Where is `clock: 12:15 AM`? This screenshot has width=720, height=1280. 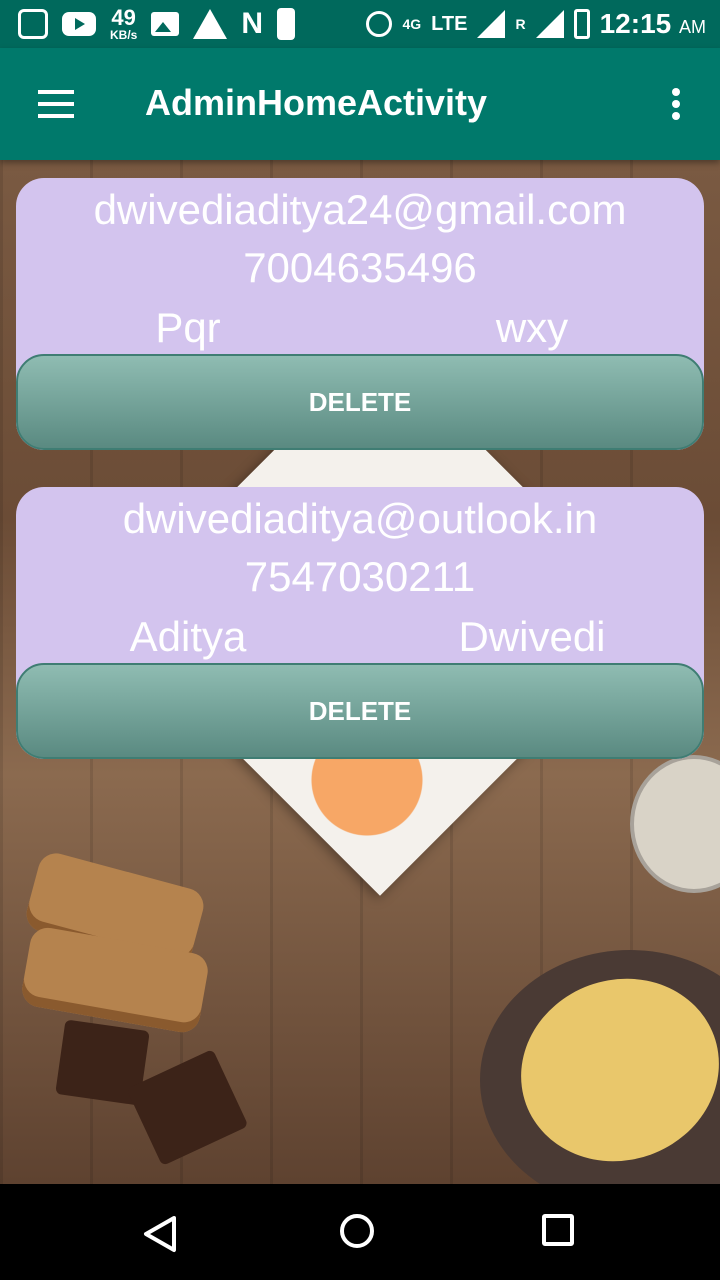 clock: 12:15 AM is located at coordinates (653, 24).